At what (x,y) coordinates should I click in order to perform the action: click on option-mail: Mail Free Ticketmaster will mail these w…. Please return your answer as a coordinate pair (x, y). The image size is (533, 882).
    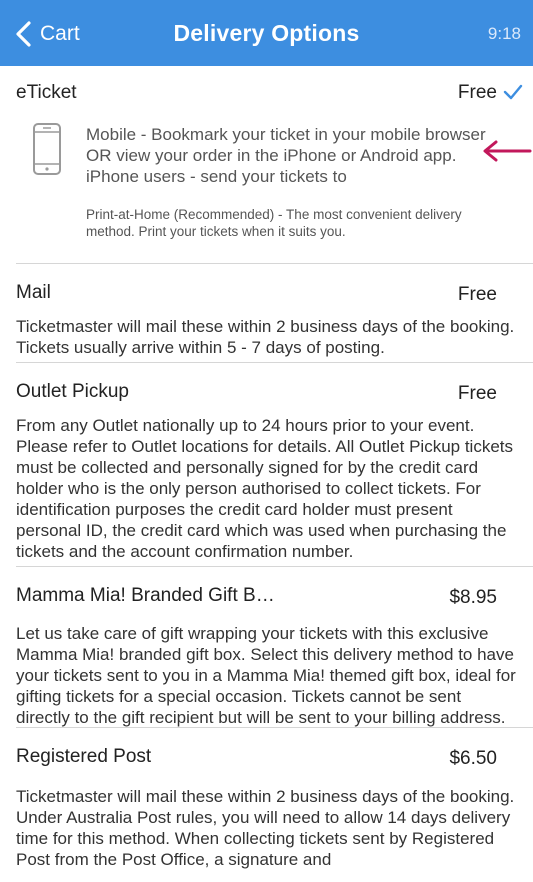
    Looking at the image, I should click on (266, 313).